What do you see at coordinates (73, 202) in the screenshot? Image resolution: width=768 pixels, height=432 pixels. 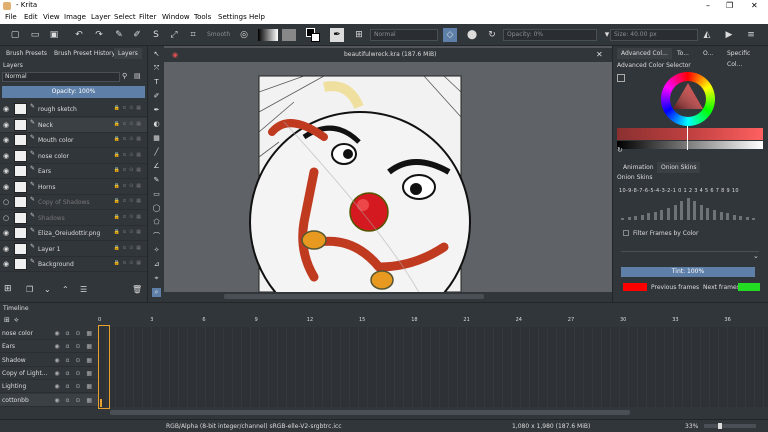 I see `layer-row: ○ ✎ Copy of Shadows 🔒α⊙▦` at bounding box center [73, 202].